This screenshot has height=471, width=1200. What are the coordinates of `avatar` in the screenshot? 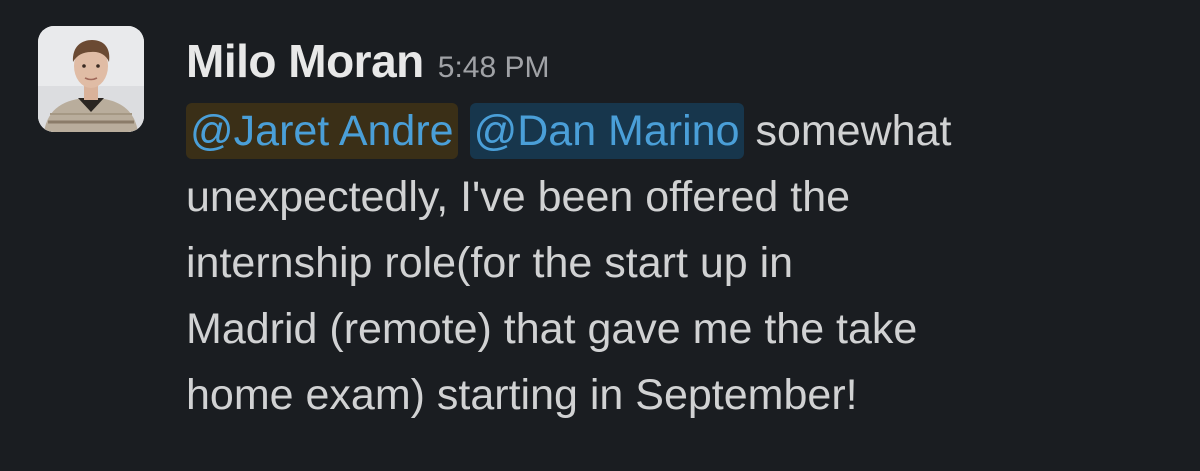 It's located at (91, 79).